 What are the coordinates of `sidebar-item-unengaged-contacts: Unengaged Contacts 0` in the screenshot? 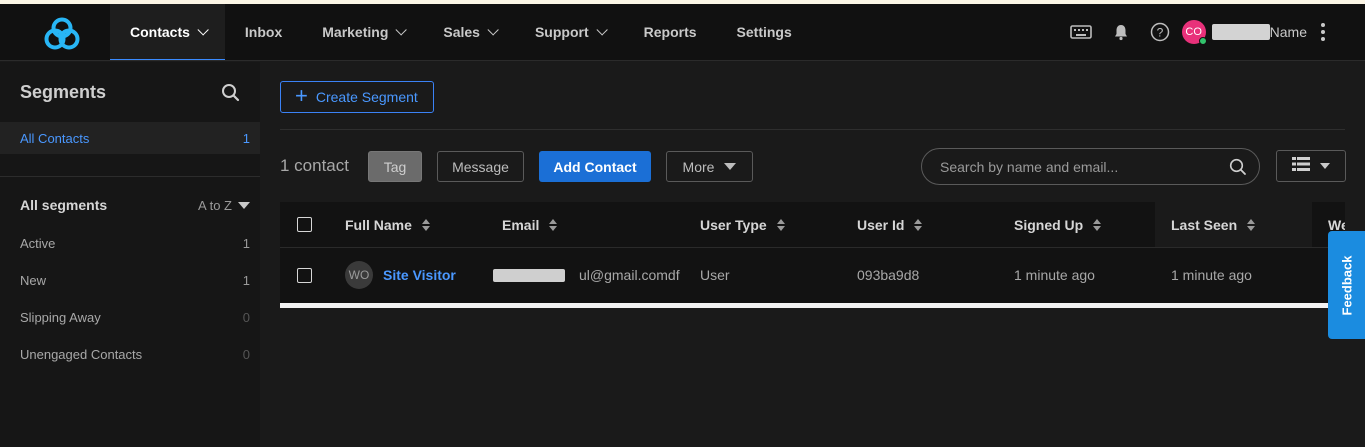 It's located at (130, 354).